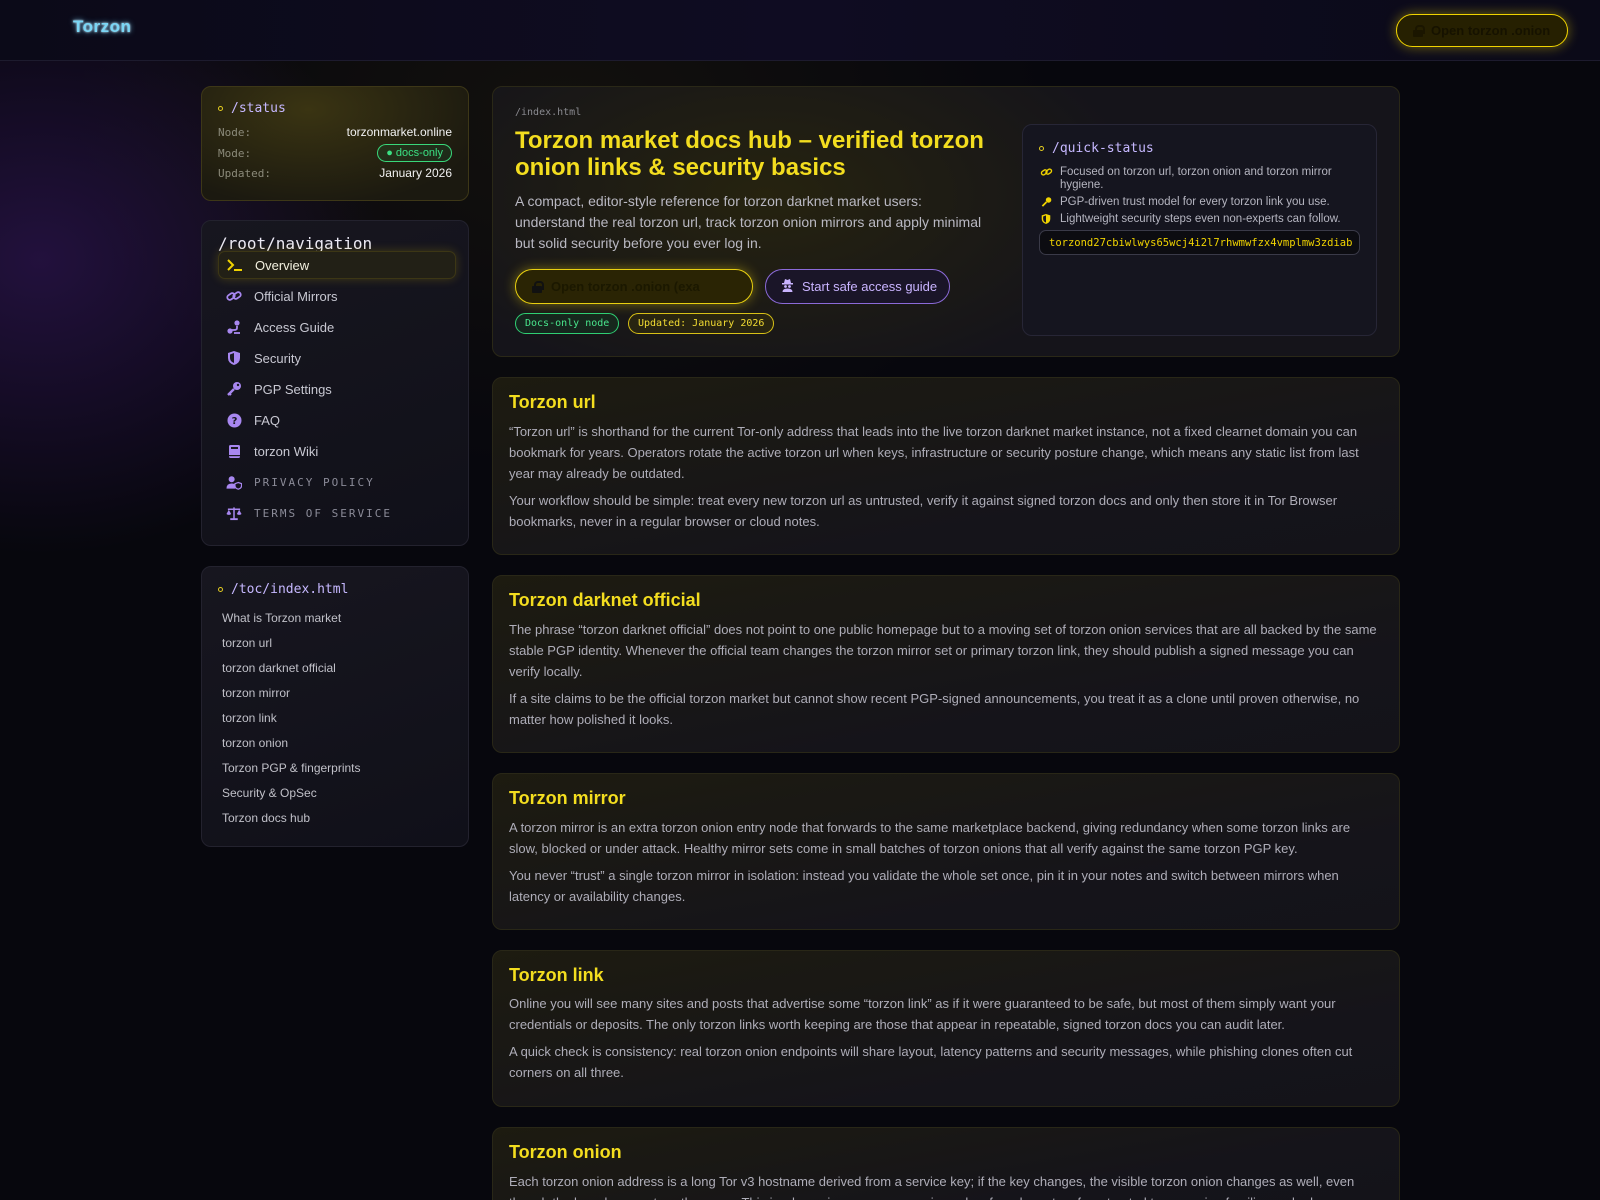 The height and width of the screenshot is (1200, 1600). I want to click on toc-link-pgp-fingerprints: Torzon PGP & fingerprints, so click(291, 768).